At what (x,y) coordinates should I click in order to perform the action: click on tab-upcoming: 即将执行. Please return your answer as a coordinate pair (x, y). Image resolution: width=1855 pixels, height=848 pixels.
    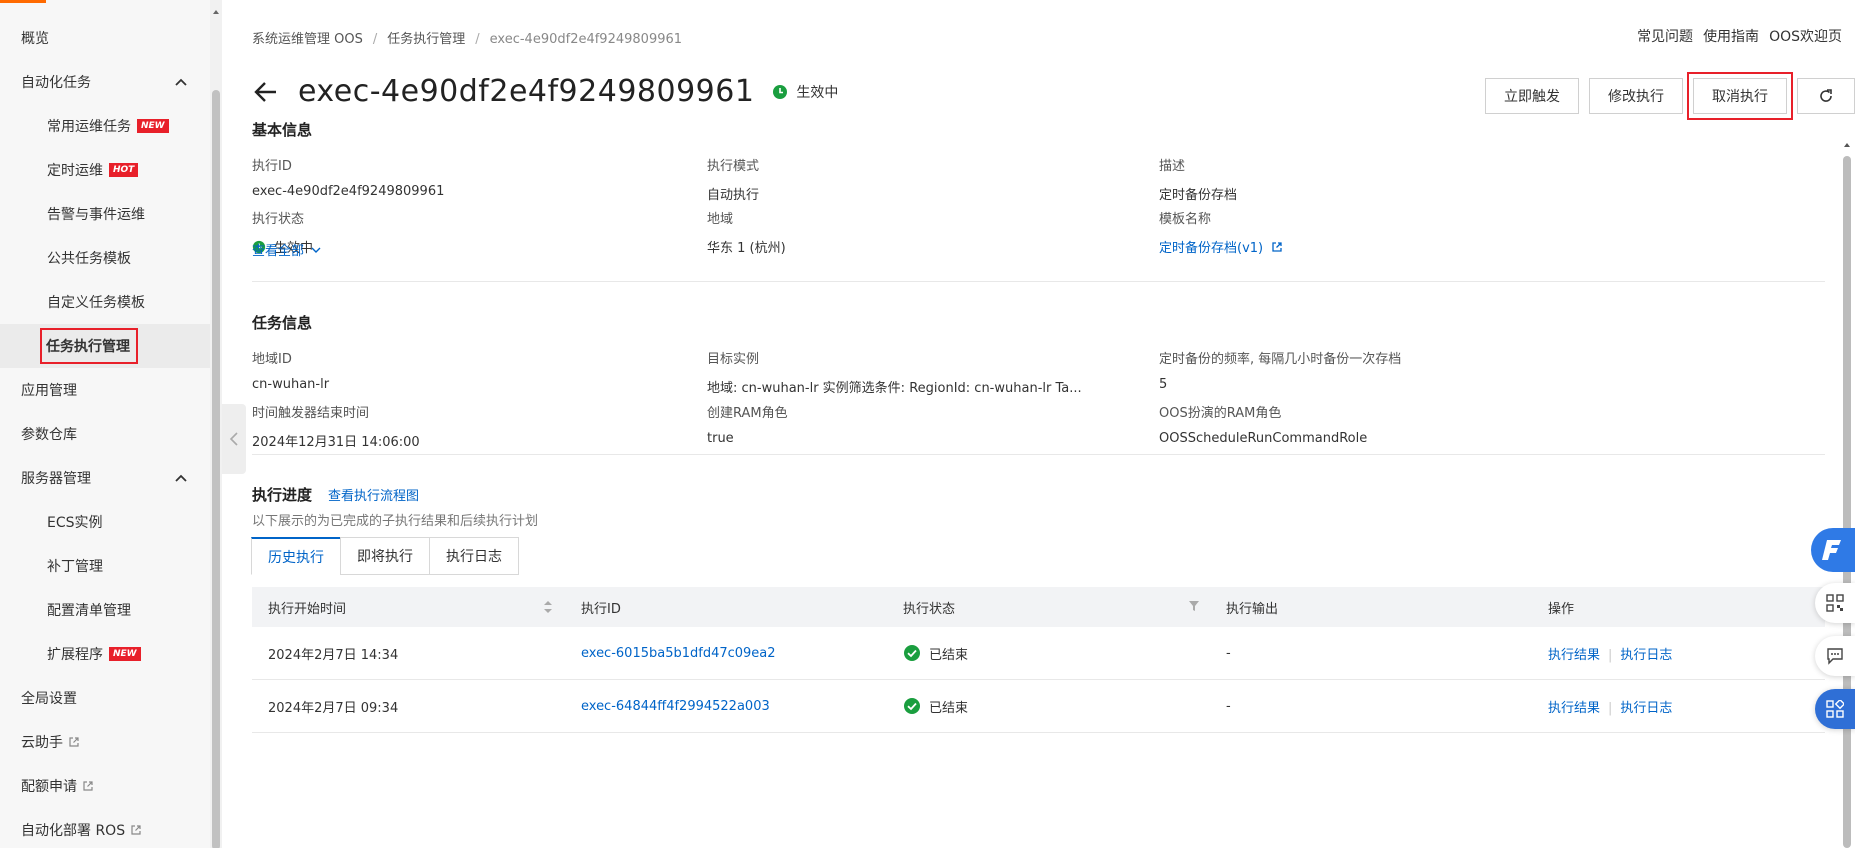
    Looking at the image, I should click on (385, 556).